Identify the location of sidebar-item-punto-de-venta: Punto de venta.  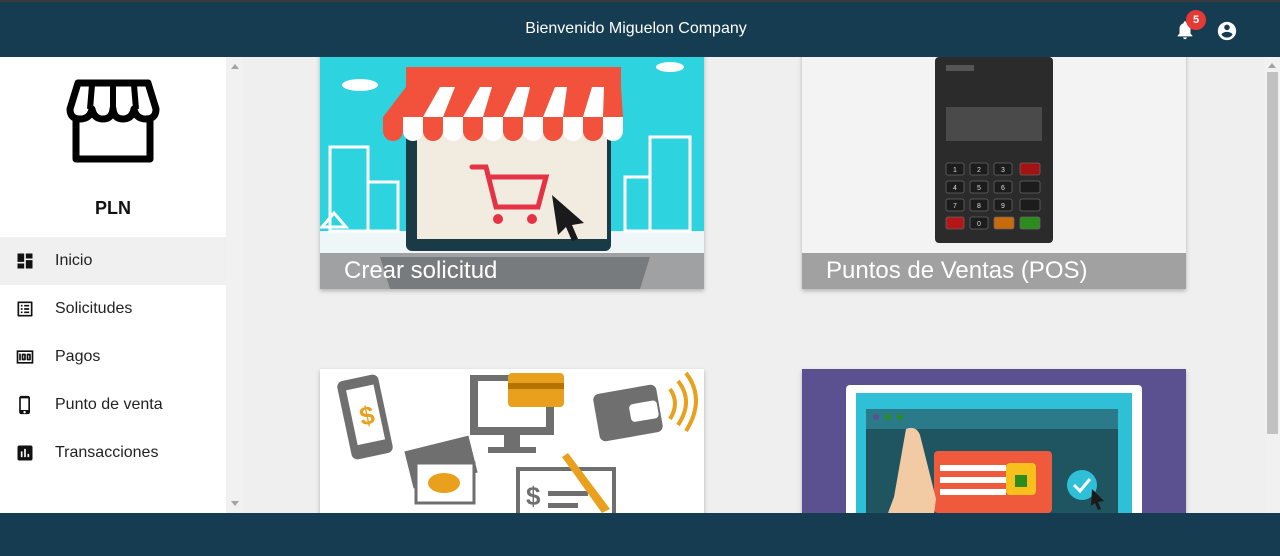
(113, 405).